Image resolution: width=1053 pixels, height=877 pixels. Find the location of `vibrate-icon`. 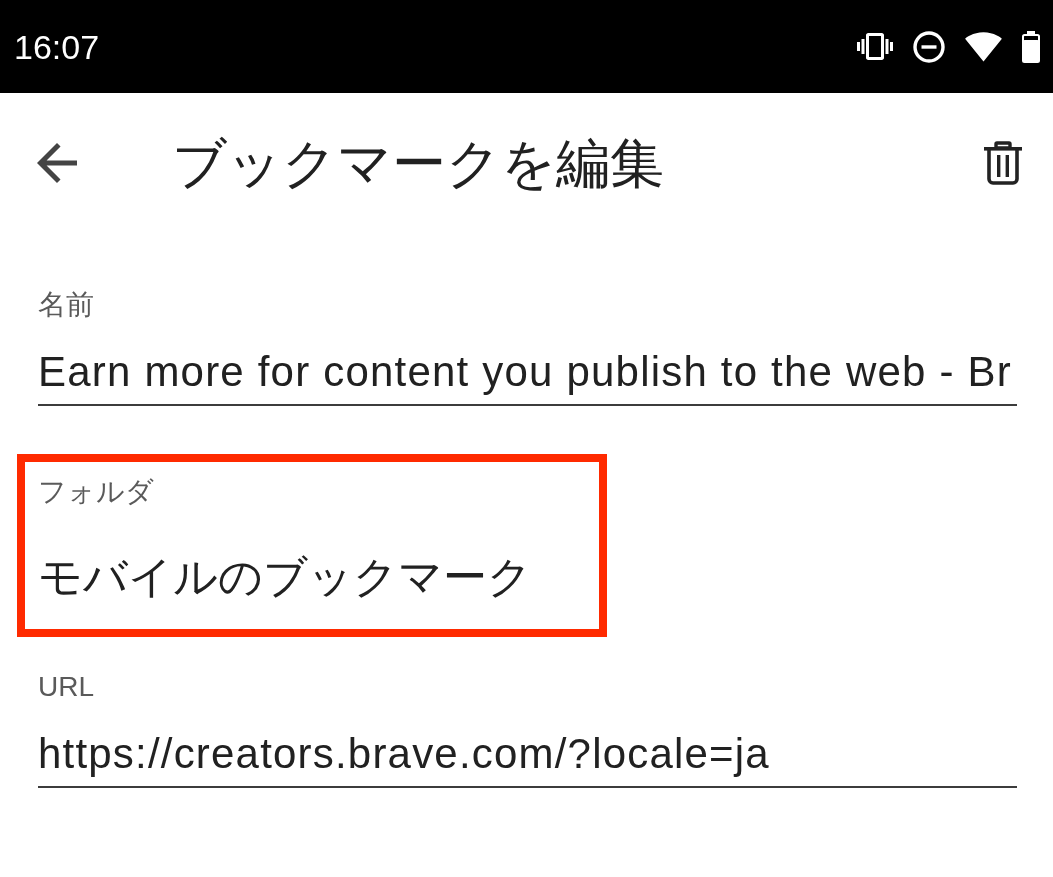

vibrate-icon is located at coordinates (875, 46).